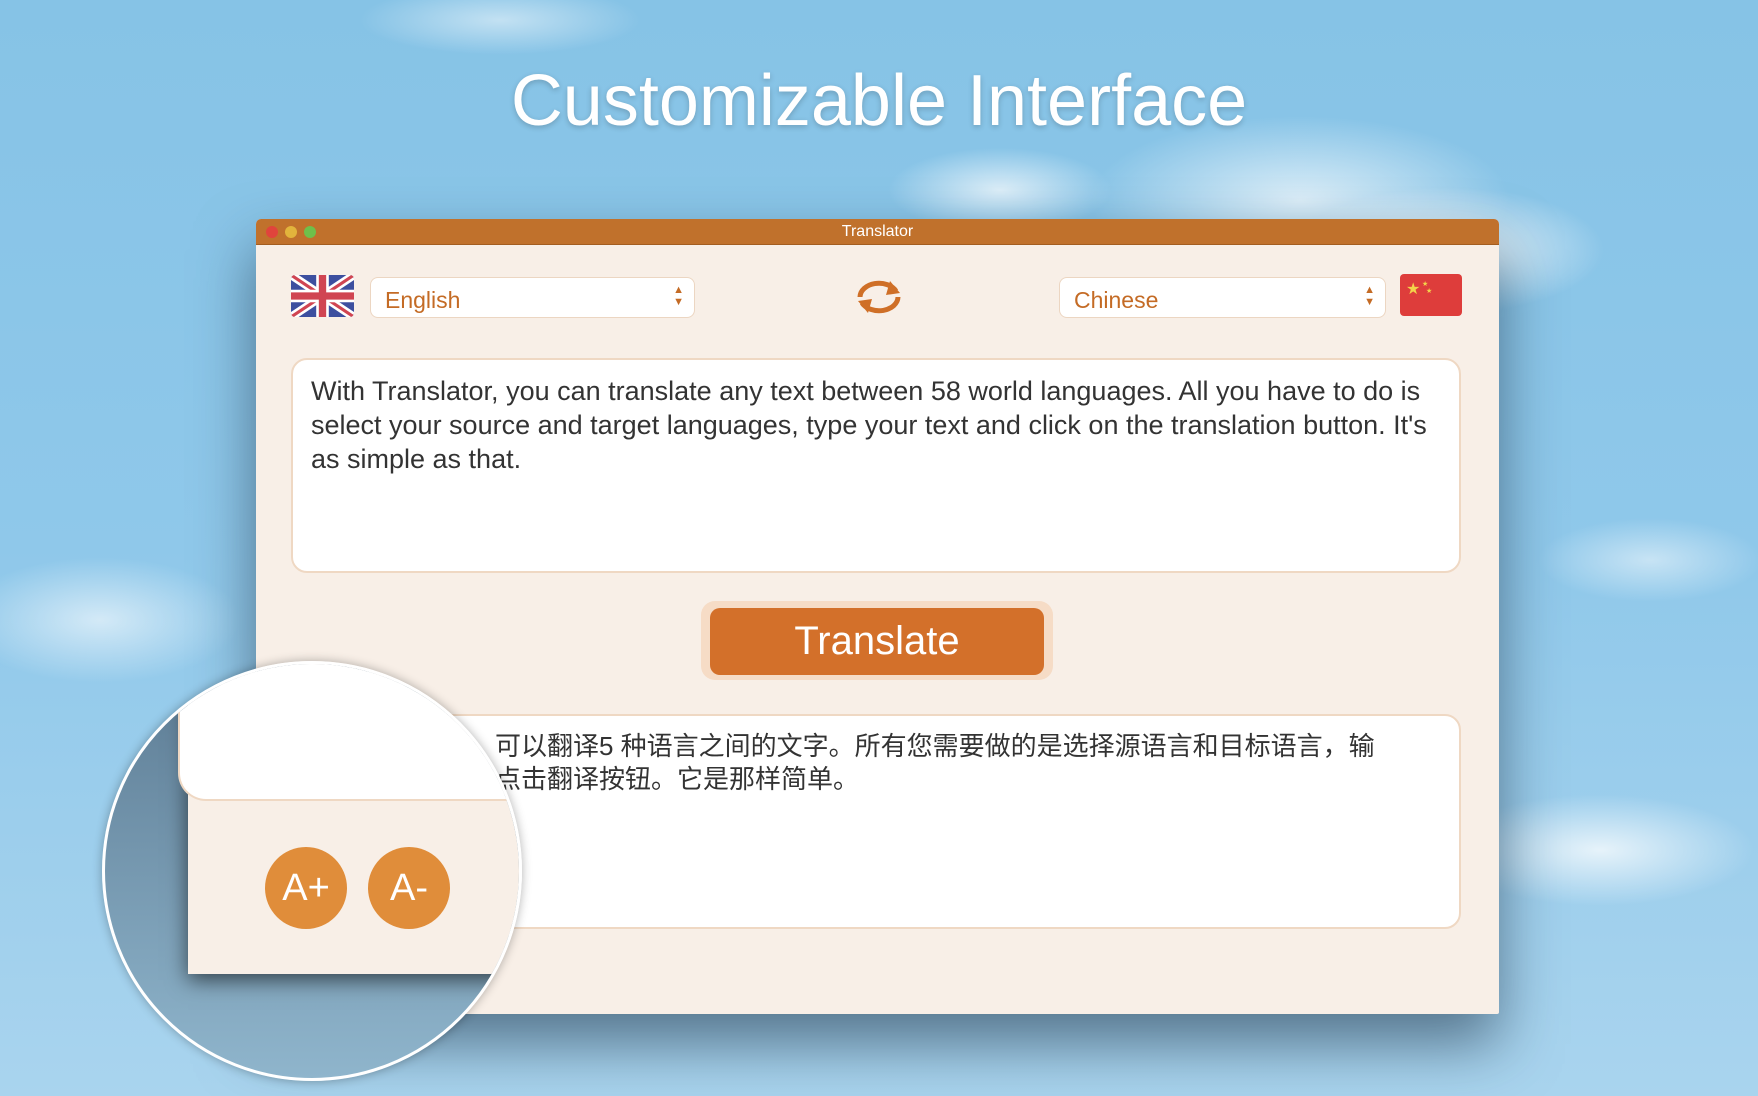 Image resolution: width=1758 pixels, height=1096 pixels. What do you see at coordinates (409, 888) in the screenshot?
I see `decrease-font-button: A-` at bounding box center [409, 888].